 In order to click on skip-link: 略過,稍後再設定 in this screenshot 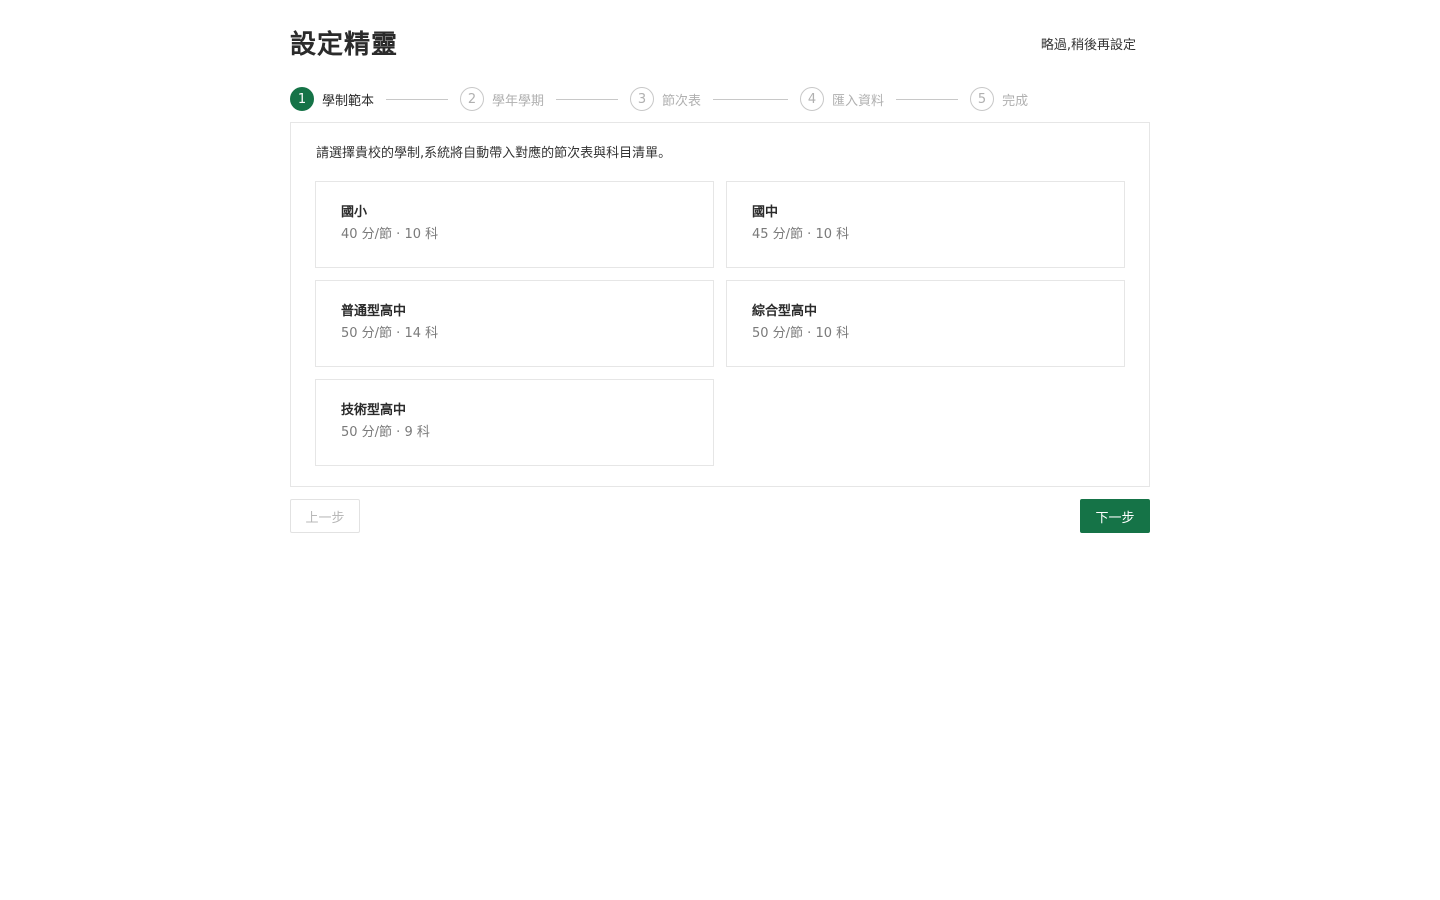, I will do `click(1088, 46)`.